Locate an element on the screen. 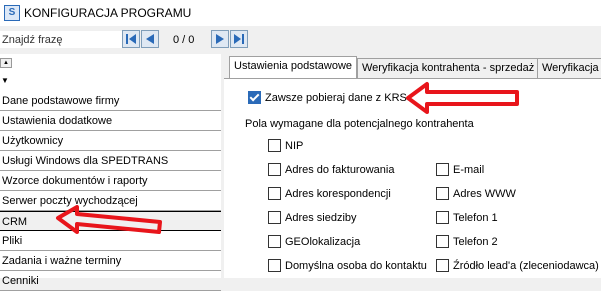  search-toolbar: 0 / 0 is located at coordinates (135, 40).